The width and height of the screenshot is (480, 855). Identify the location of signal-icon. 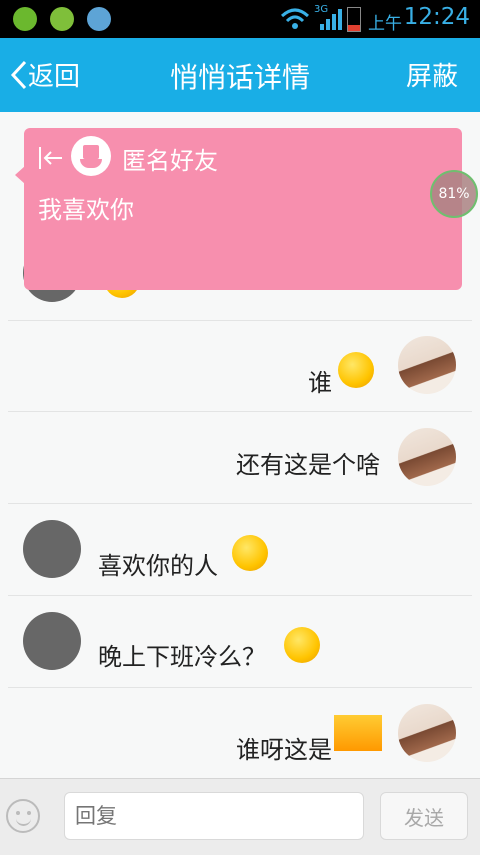
(331, 19).